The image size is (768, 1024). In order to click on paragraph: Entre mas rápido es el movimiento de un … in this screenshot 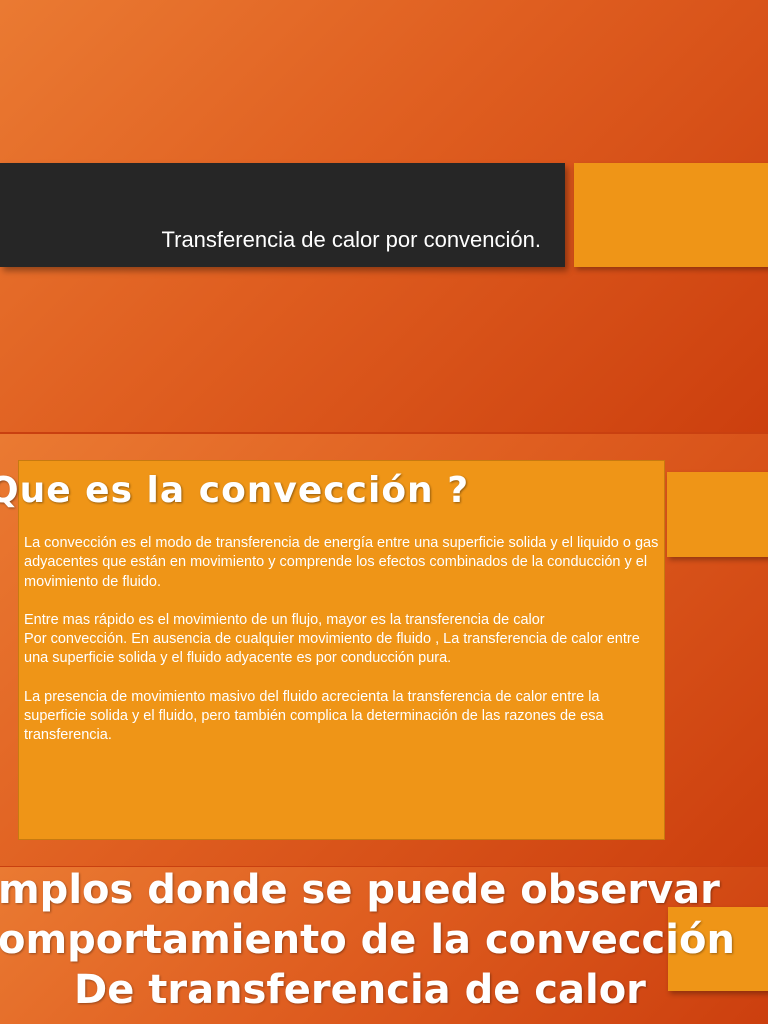, I will do `click(332, 639)`.